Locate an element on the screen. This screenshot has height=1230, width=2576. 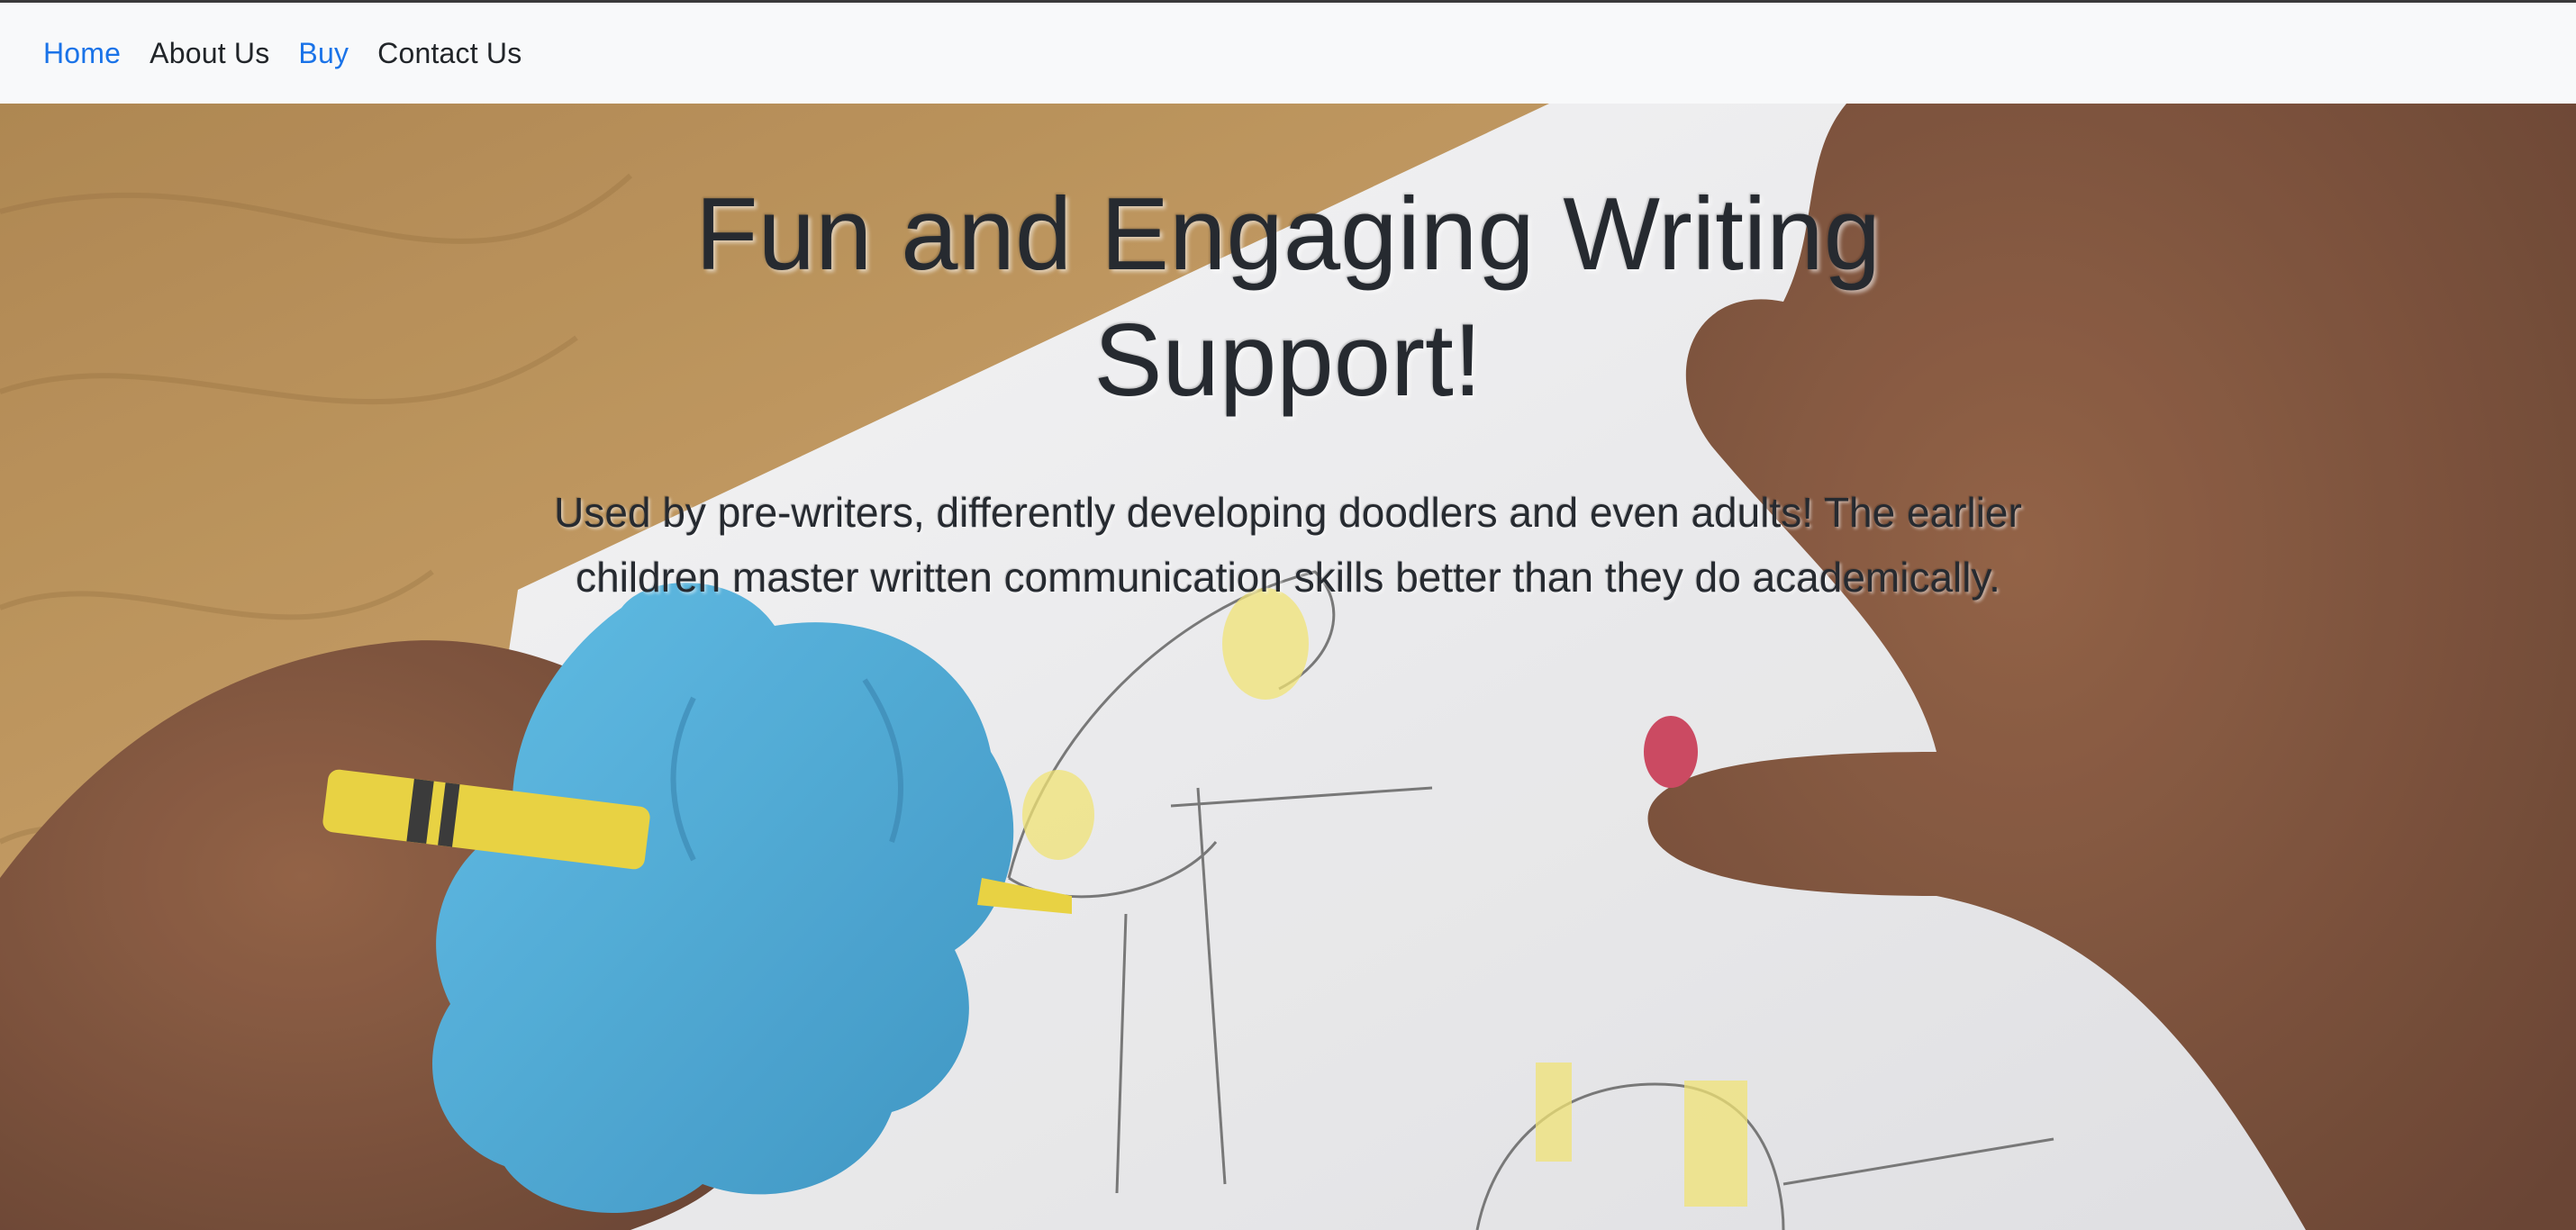
navbar: Home About Us Buy Contact Us is located at coordinates (1288, 53).